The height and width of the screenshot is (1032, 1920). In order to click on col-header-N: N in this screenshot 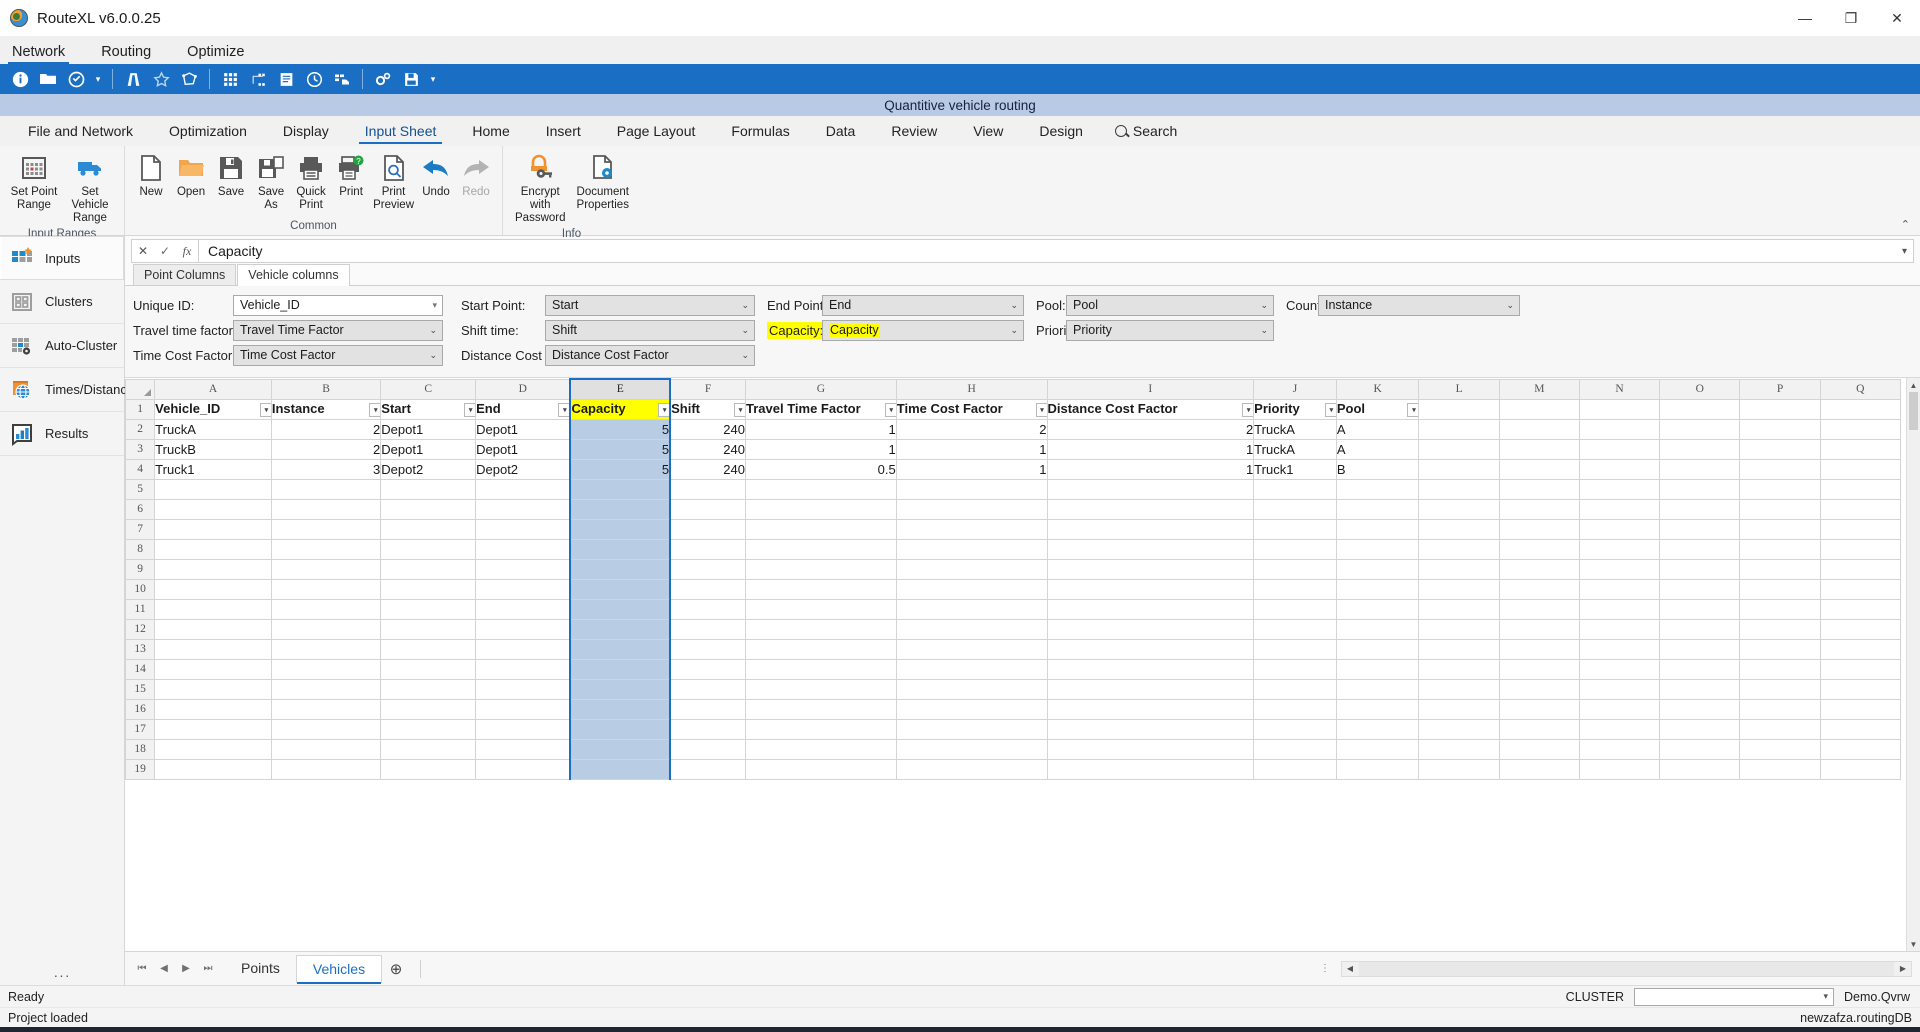, I will do `click(1619, 389)`.